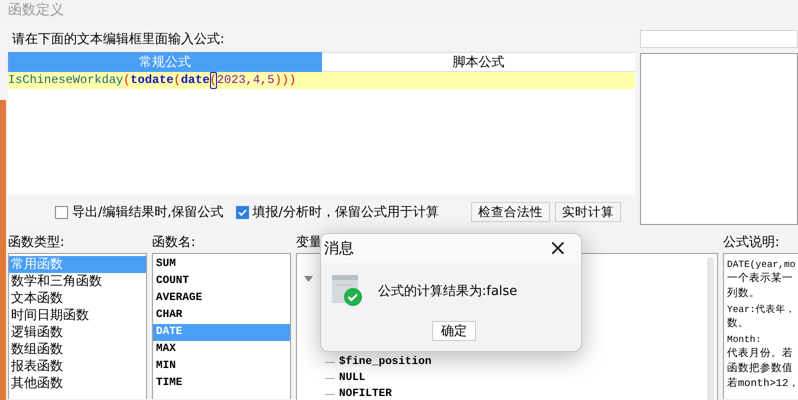 This screenshot has height=400, width=798. Describe the element at coordinates (345, 212) in the screenshot. I see `checkbox-label: 填报/分析时，保留公式用于计算` at that location.